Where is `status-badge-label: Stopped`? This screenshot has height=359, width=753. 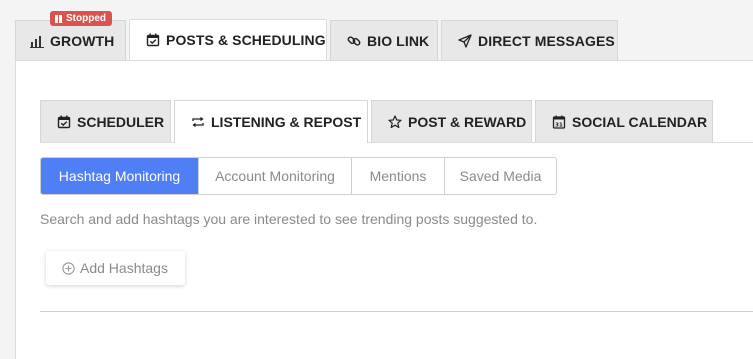
status-badge-label: Stopped is located at coordinates (86, 18).